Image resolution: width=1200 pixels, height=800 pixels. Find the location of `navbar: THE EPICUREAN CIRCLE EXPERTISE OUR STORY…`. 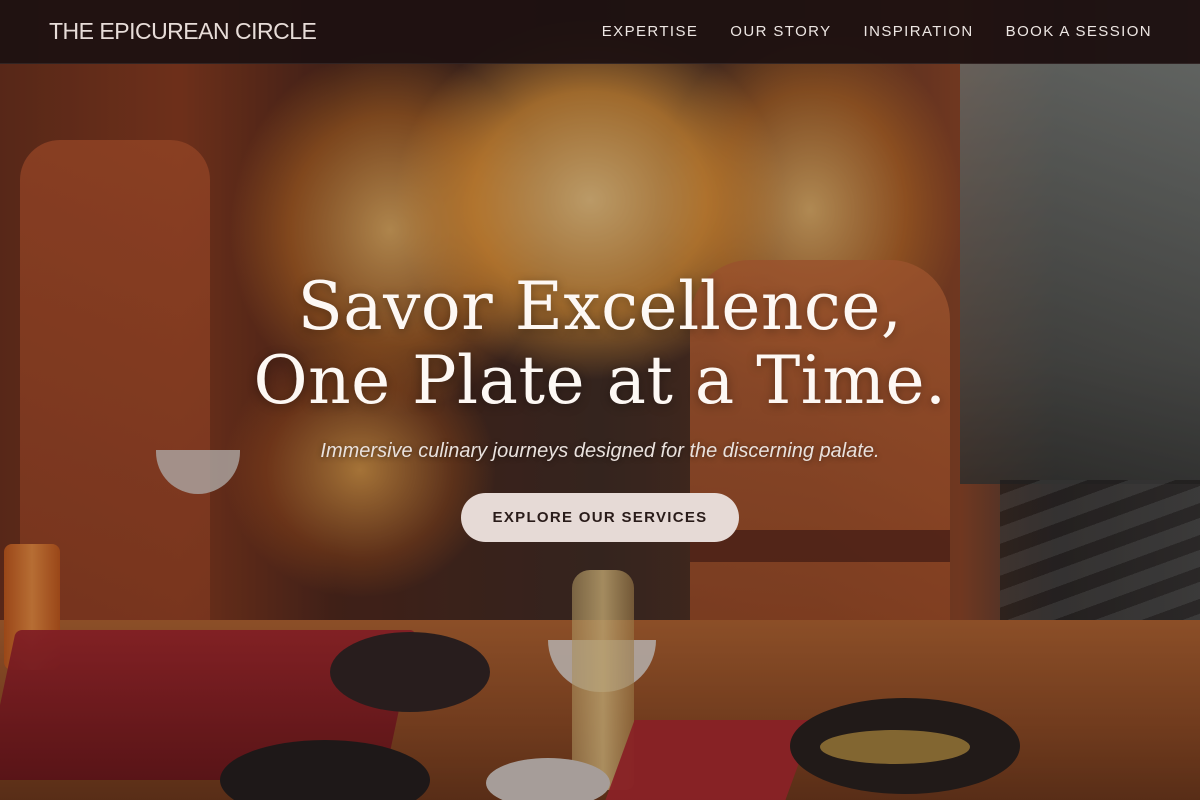

navbar: THE EPICUREAN CIRCLE EXPERTISE OUR STORY… is located at coordinates (600, 32).